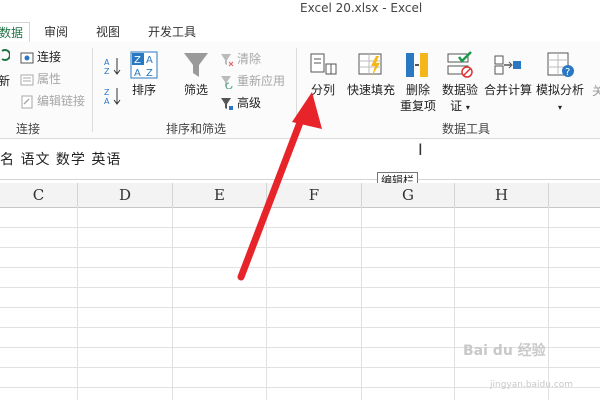  I want to click on data-validation-button: 数据验 证 ▾, so click(460, 83).